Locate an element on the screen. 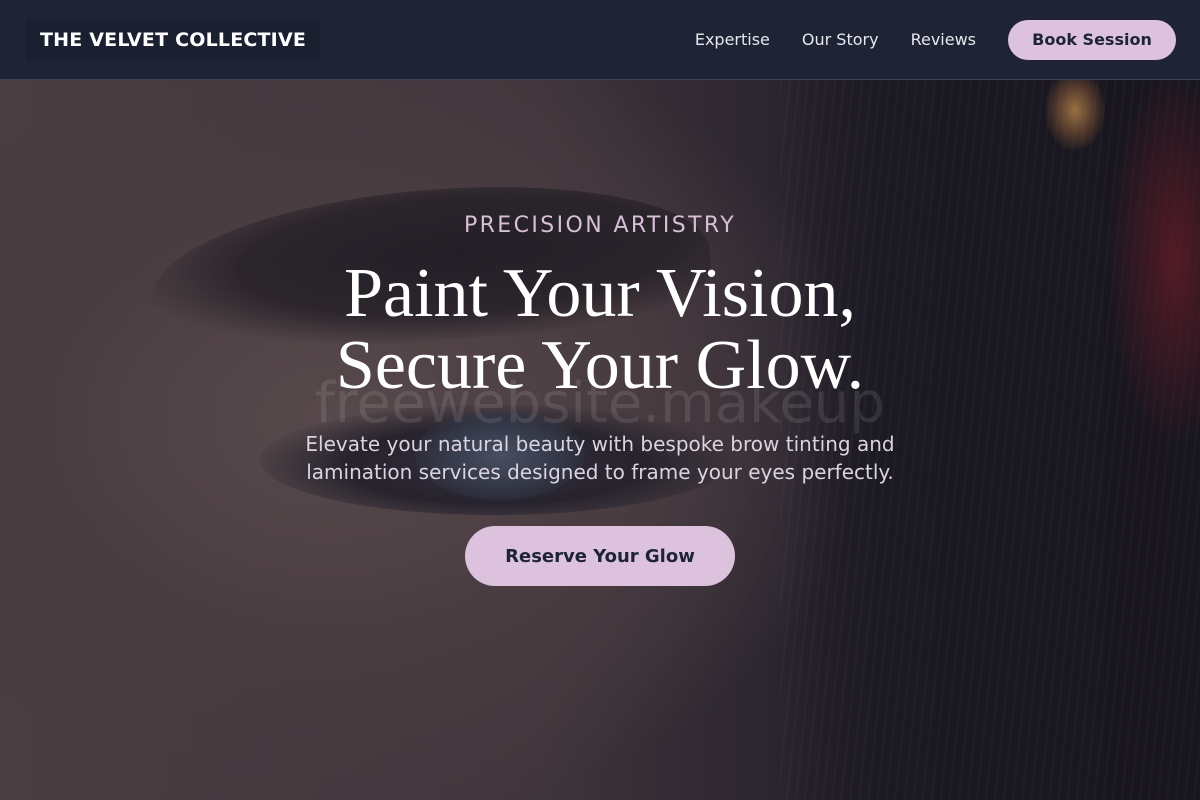 Image resolution: width=1200 pixels, height=800 pixels. main-nav: Expertise Our Story Reviews Book Session is located at coordinates (919, 39).